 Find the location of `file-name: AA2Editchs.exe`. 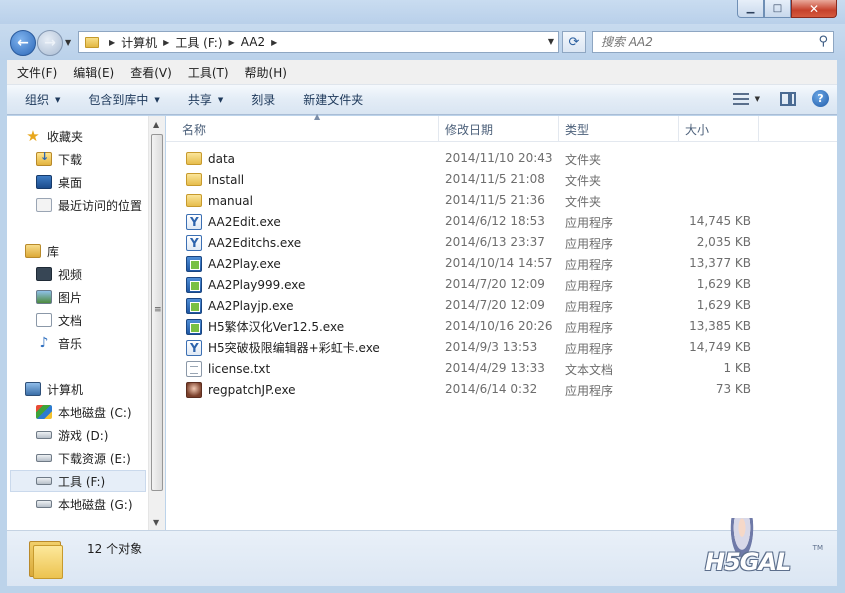

file-name: AA2Editchs.exe is located at coordinates (255, 242).